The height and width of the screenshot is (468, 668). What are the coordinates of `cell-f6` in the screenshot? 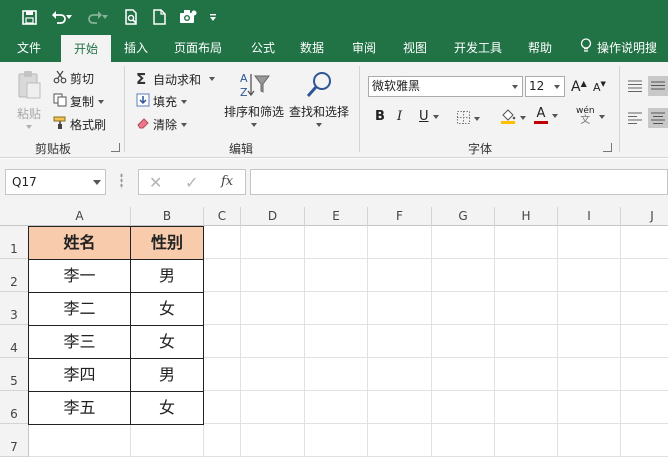 It's located at (400, 407).